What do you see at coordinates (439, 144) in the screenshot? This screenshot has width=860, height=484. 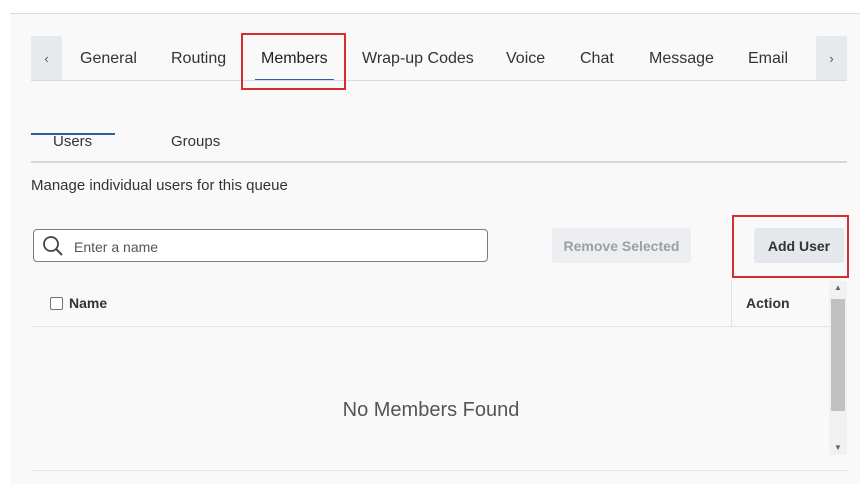 I see `member-type-tabs: Users Groups` at bounding box center [439, 144].